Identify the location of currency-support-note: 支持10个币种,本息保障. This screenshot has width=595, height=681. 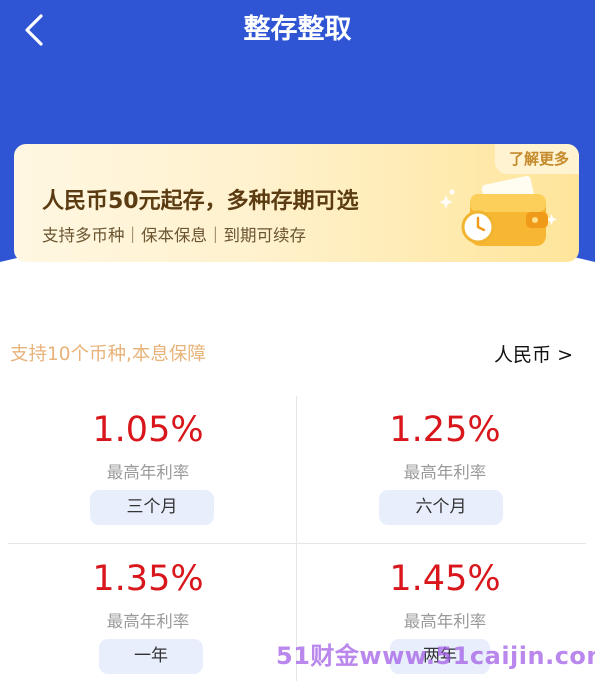
(108, 354).